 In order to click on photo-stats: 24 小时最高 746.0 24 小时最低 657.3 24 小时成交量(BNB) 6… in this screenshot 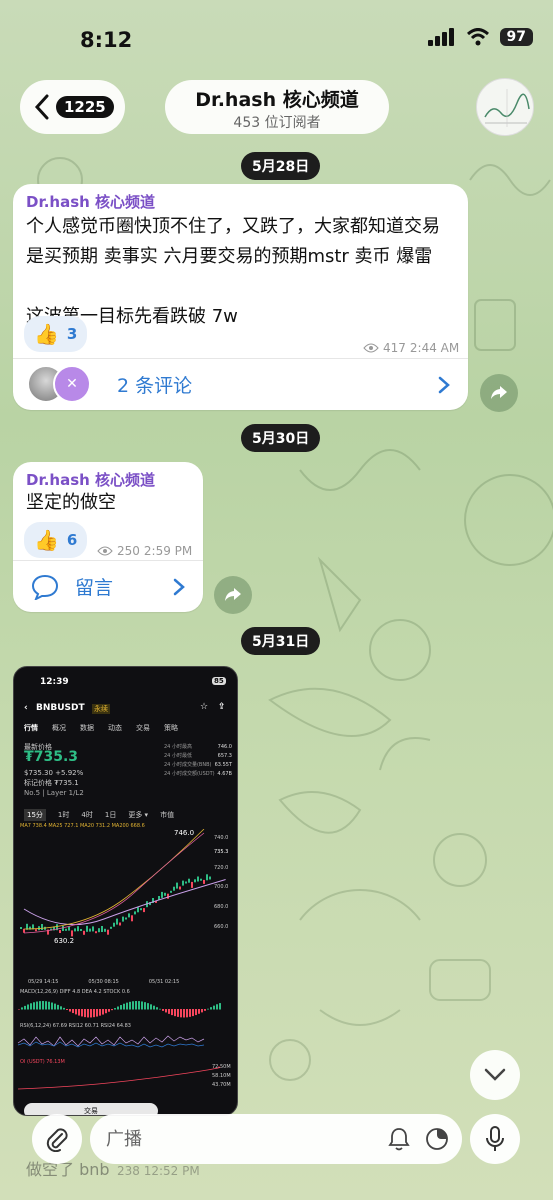, I will do `click(198, 761)`.